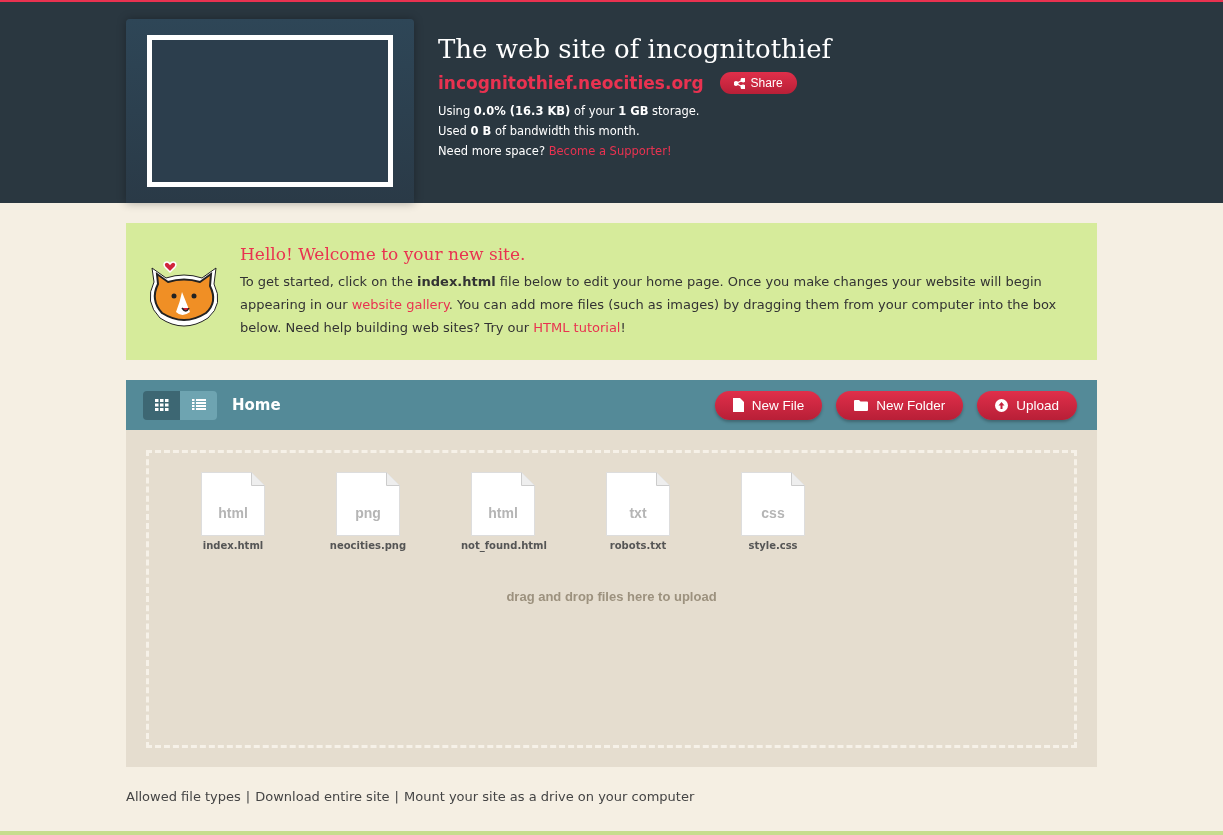  Describe the element at coordinates (368, 545) in the screenshot. I see `file-name: neocities.png` at that location.